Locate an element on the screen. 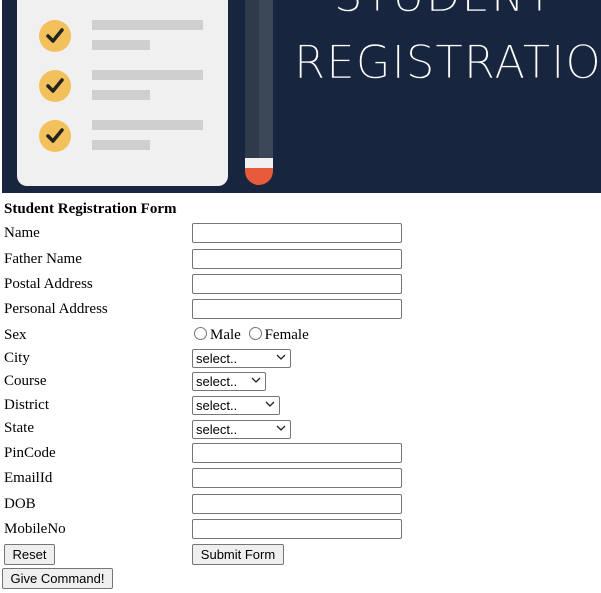 Image resolution: width=601 pixels, height=593 pixels. pencil-icon is located at coordinates (259, 93).